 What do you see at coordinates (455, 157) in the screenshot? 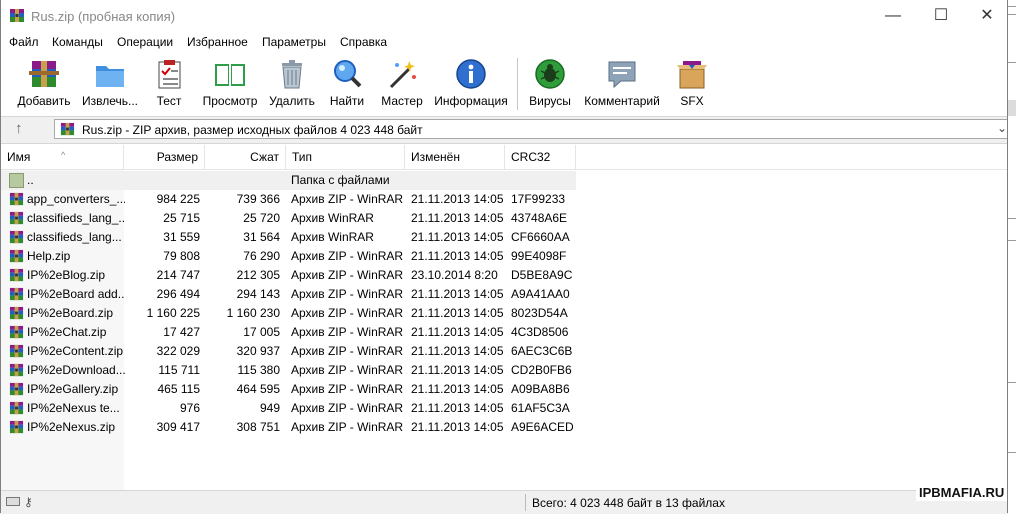
I see `col-modified: Изменён` at bounding box center [455, 157].